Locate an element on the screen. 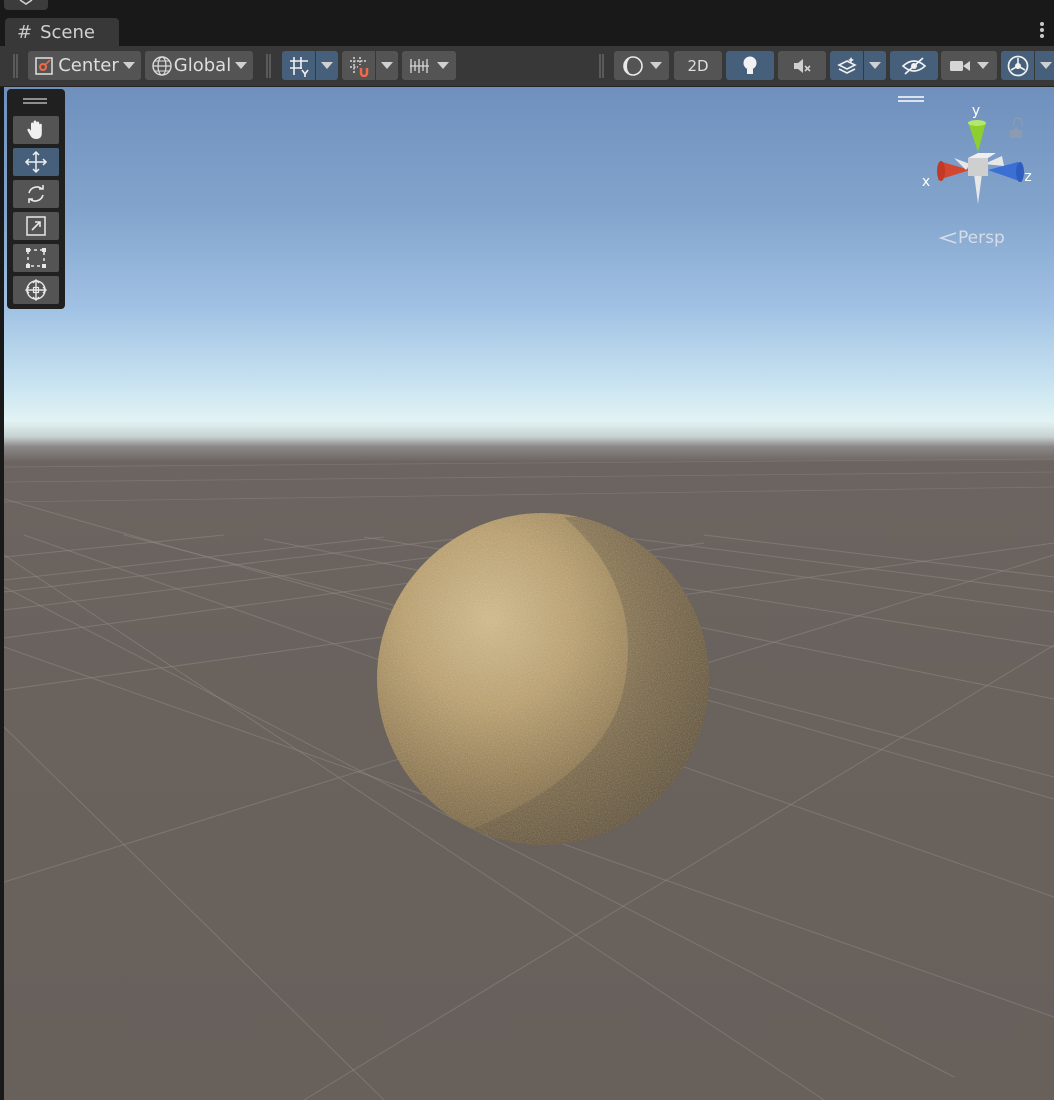  increment-icon is located at coordinates (419, 65).